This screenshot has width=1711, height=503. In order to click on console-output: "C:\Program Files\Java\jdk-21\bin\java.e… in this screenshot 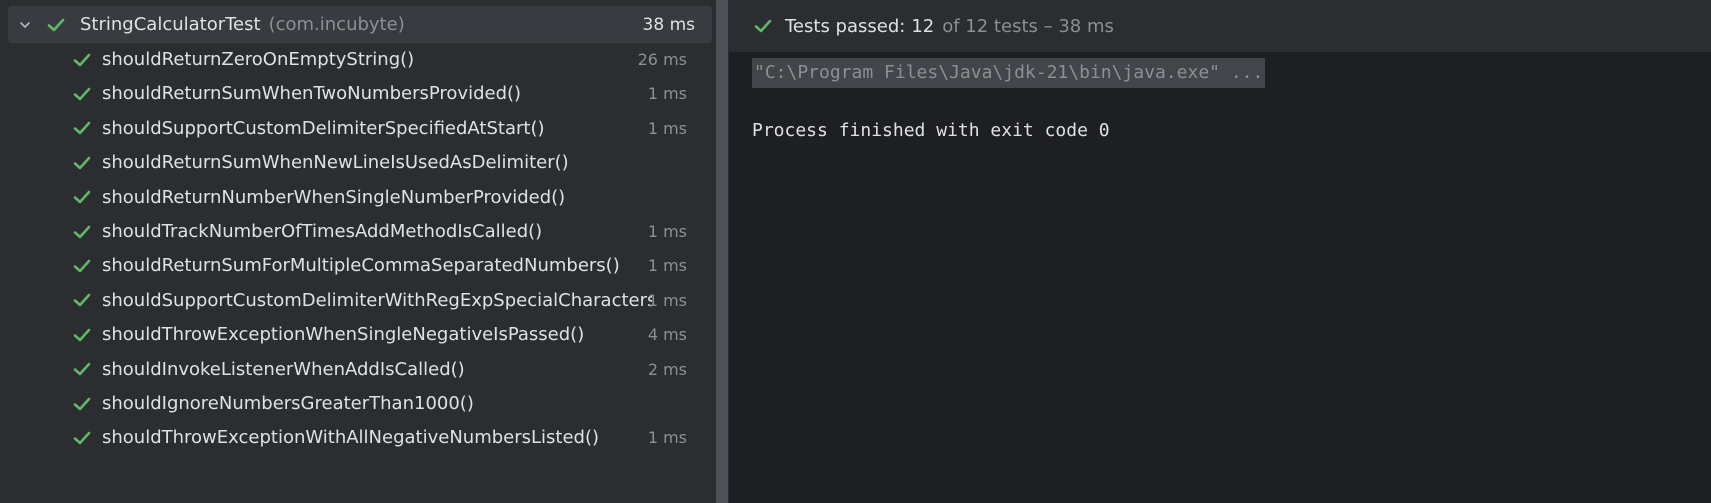, I will do `click(1220, 96)`.